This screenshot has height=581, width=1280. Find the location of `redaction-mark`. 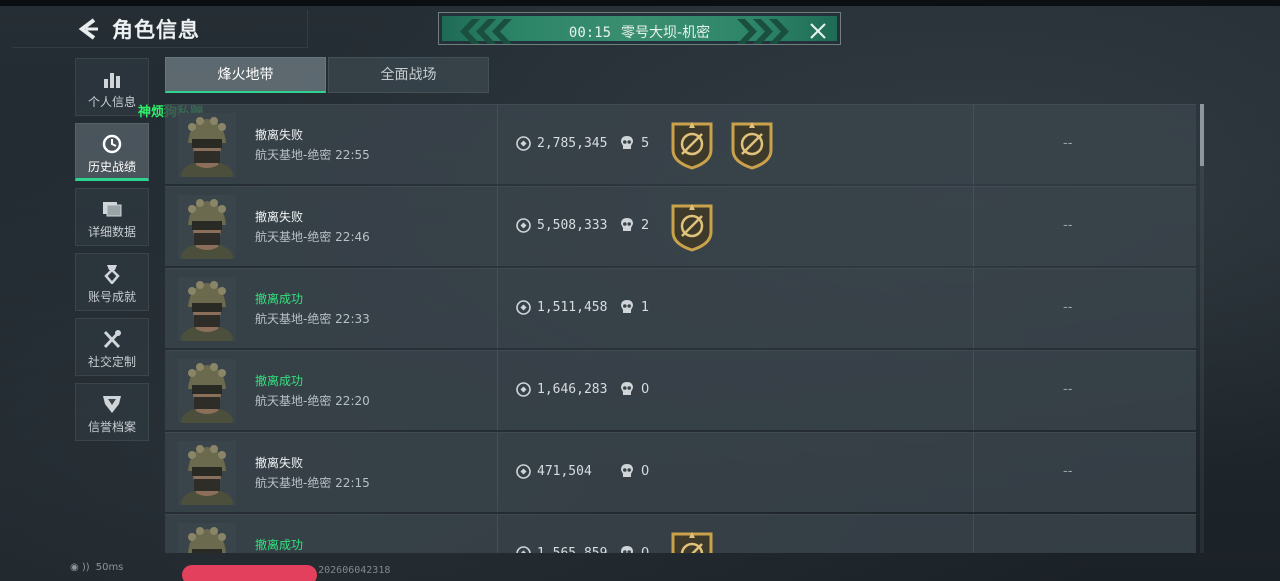

redaction-mark is located at coordinates (249, 573).